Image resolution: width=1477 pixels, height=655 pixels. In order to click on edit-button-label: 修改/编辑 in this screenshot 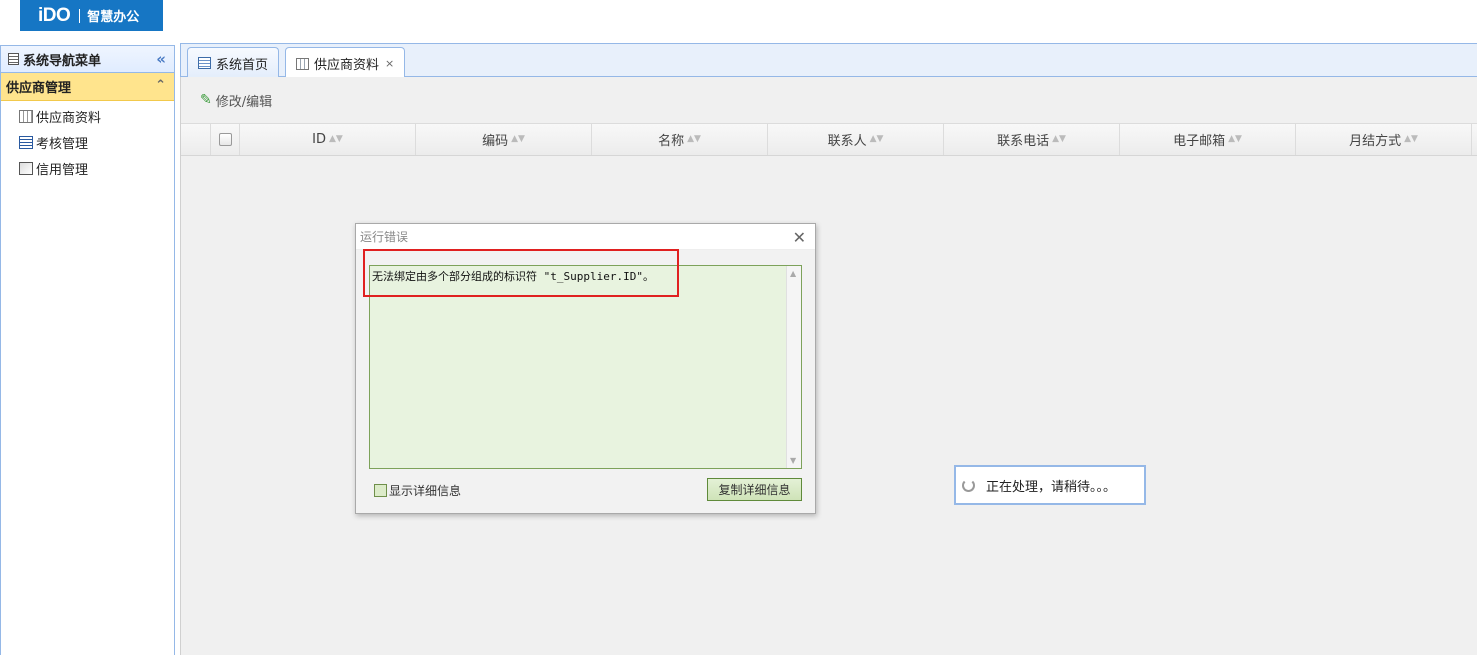, I will do `click(244, 102)`.